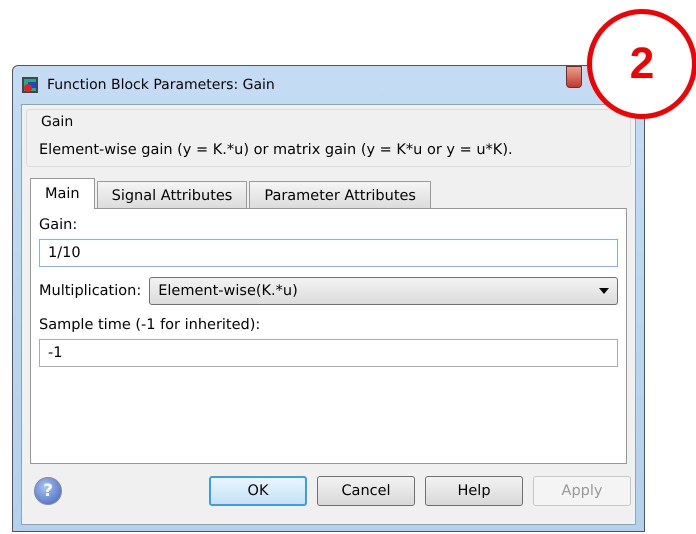  I want to click on group-description: Element-wise gain (y = K.*u) or matrix gain (y = K*u or y = u*K)., so click(276, 150).